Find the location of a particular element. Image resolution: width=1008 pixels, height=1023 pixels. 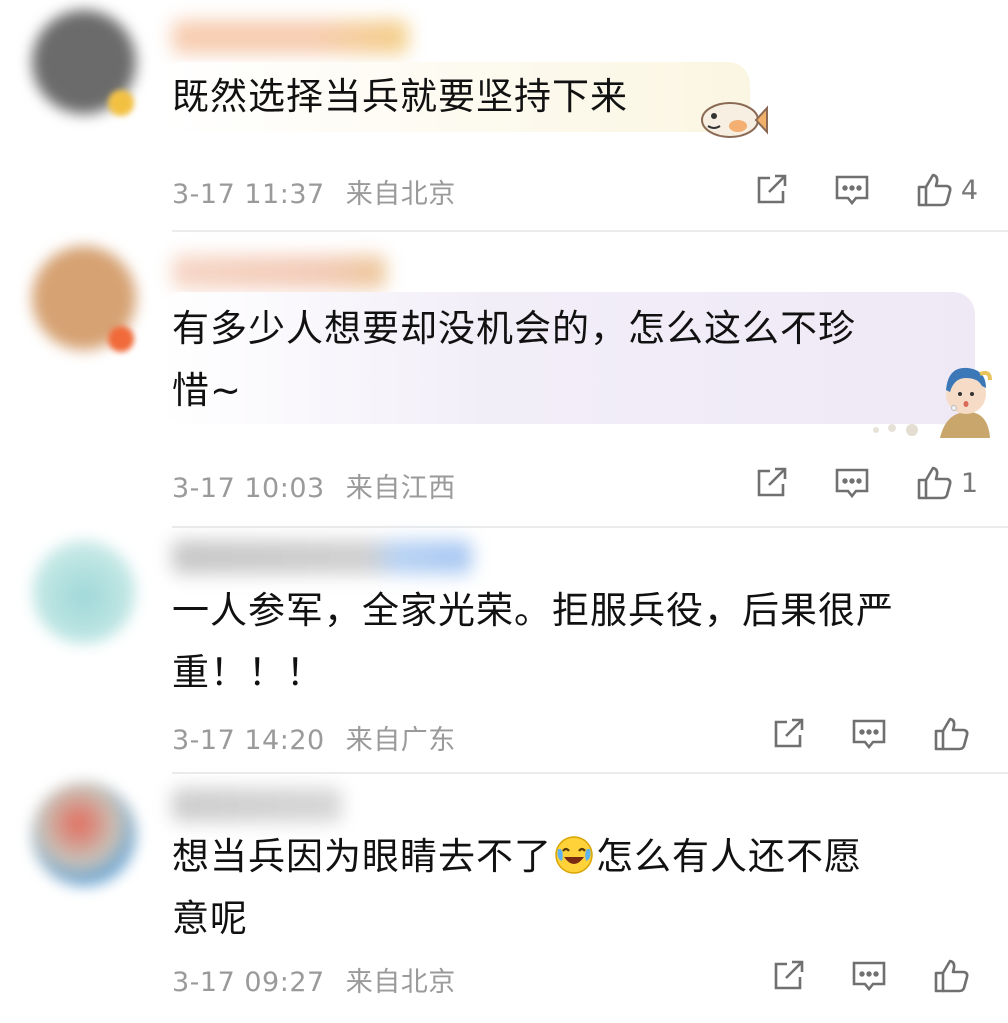

comment-meta: 3-17 11:37 来自北京 is located at coordinates (314, 191).